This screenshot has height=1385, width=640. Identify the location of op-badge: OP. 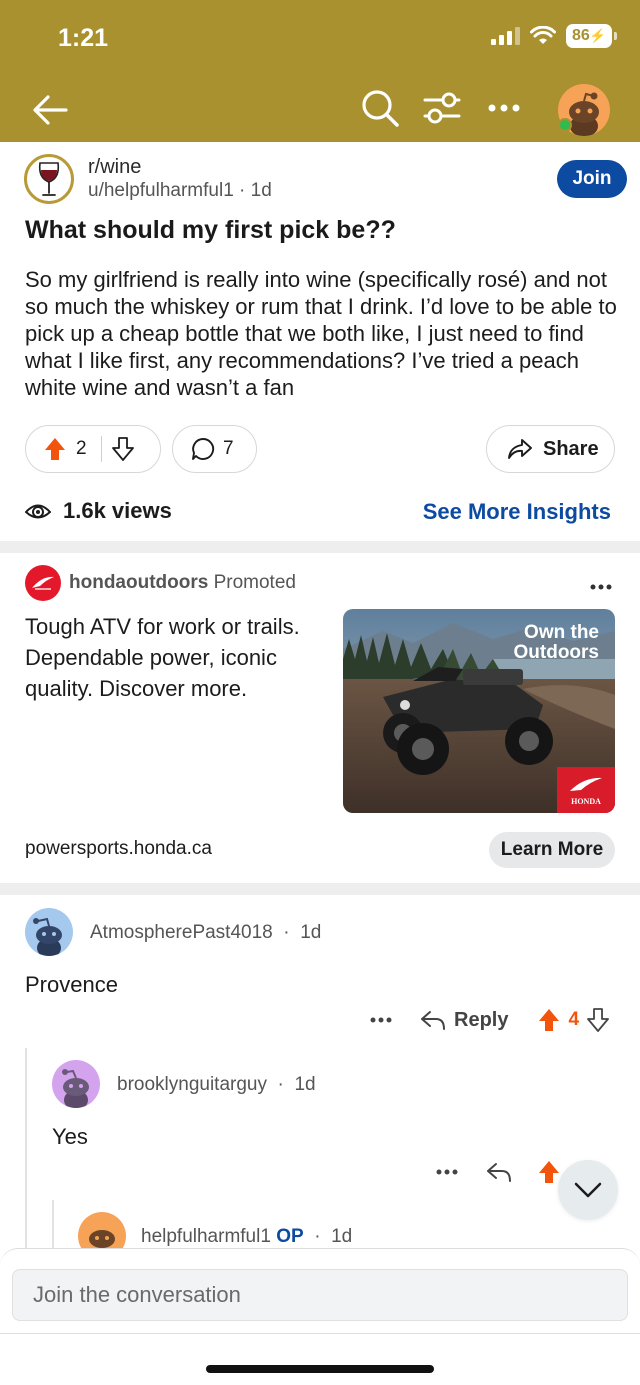
(290, 1236).